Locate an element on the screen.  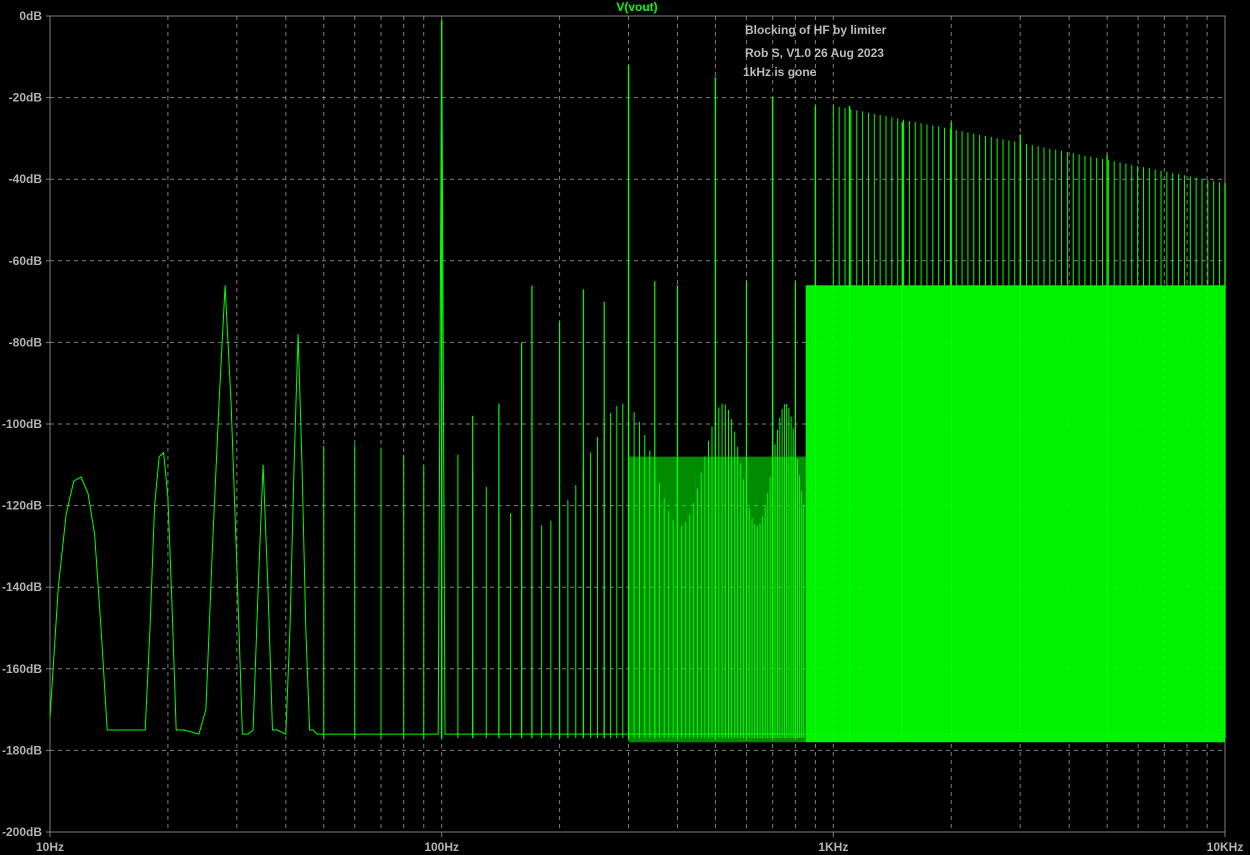
y-tick-label: -60dB is located at coordinates (26, 261).